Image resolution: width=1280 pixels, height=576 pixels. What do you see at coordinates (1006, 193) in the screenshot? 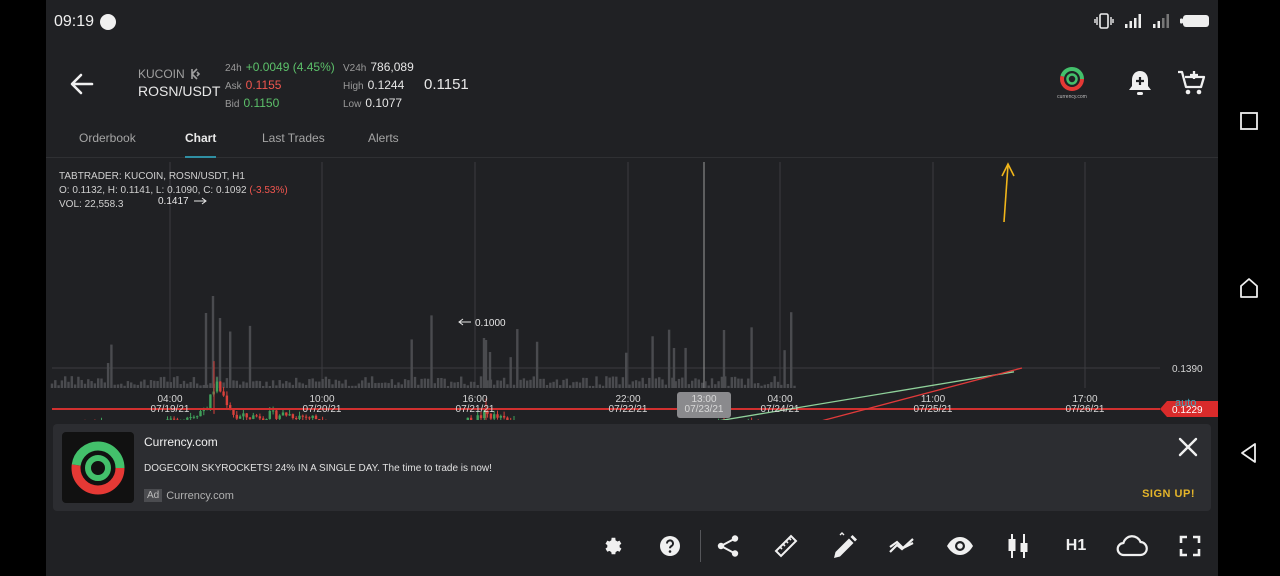
I see `yellow-arrow-shaft` at bounding box center [1006, 193].